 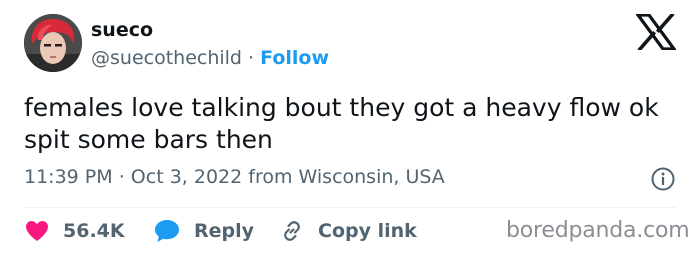 I want to click on author-handle-line: @suecothechild · Follow, so click(x=210, y=58).